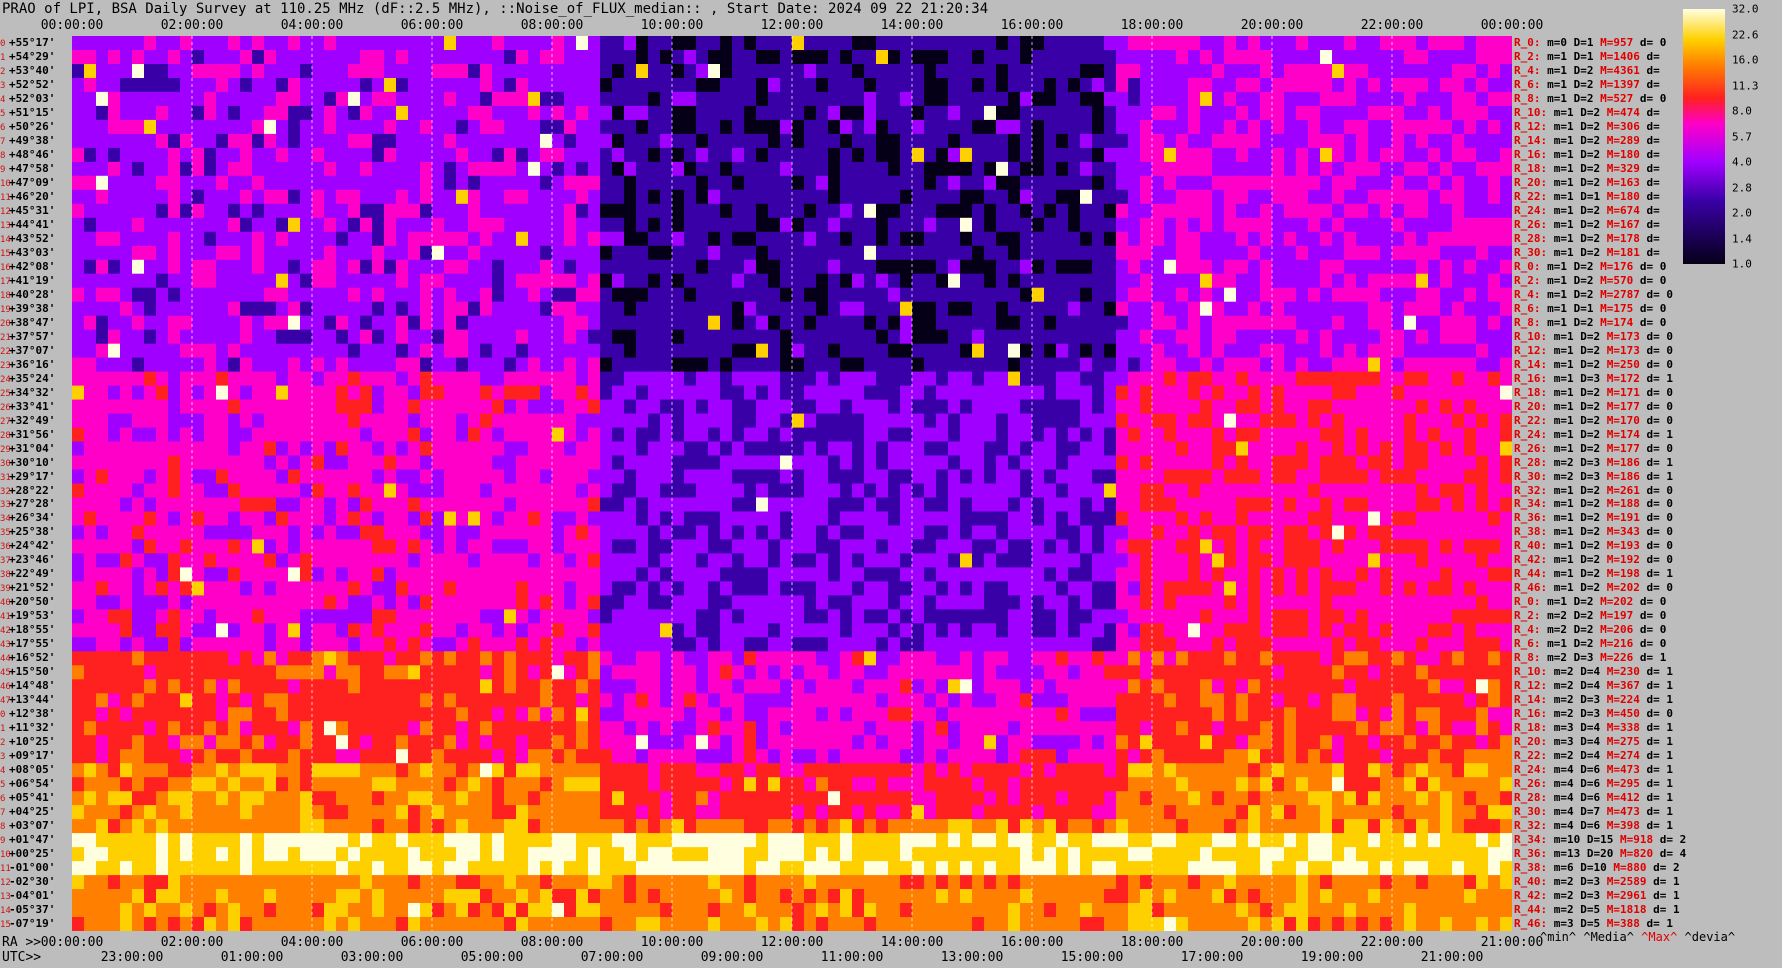  Describe the element at coordinates (672, 25) in the screenshot. I see `top-axis-tick-label: 10:00:00` at that location.